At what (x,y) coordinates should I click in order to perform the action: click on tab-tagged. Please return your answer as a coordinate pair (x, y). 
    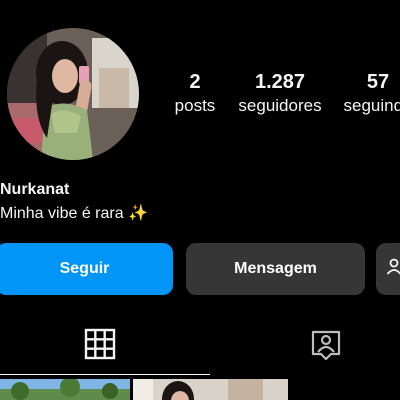
    Looking at the image, I should click on (313, 346).